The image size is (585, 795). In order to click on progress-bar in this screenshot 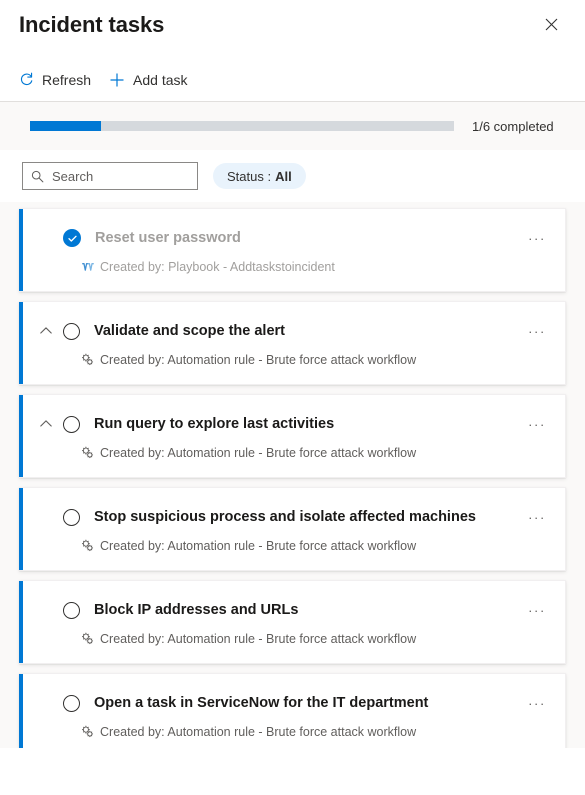, I will do `click(242, 126)`.